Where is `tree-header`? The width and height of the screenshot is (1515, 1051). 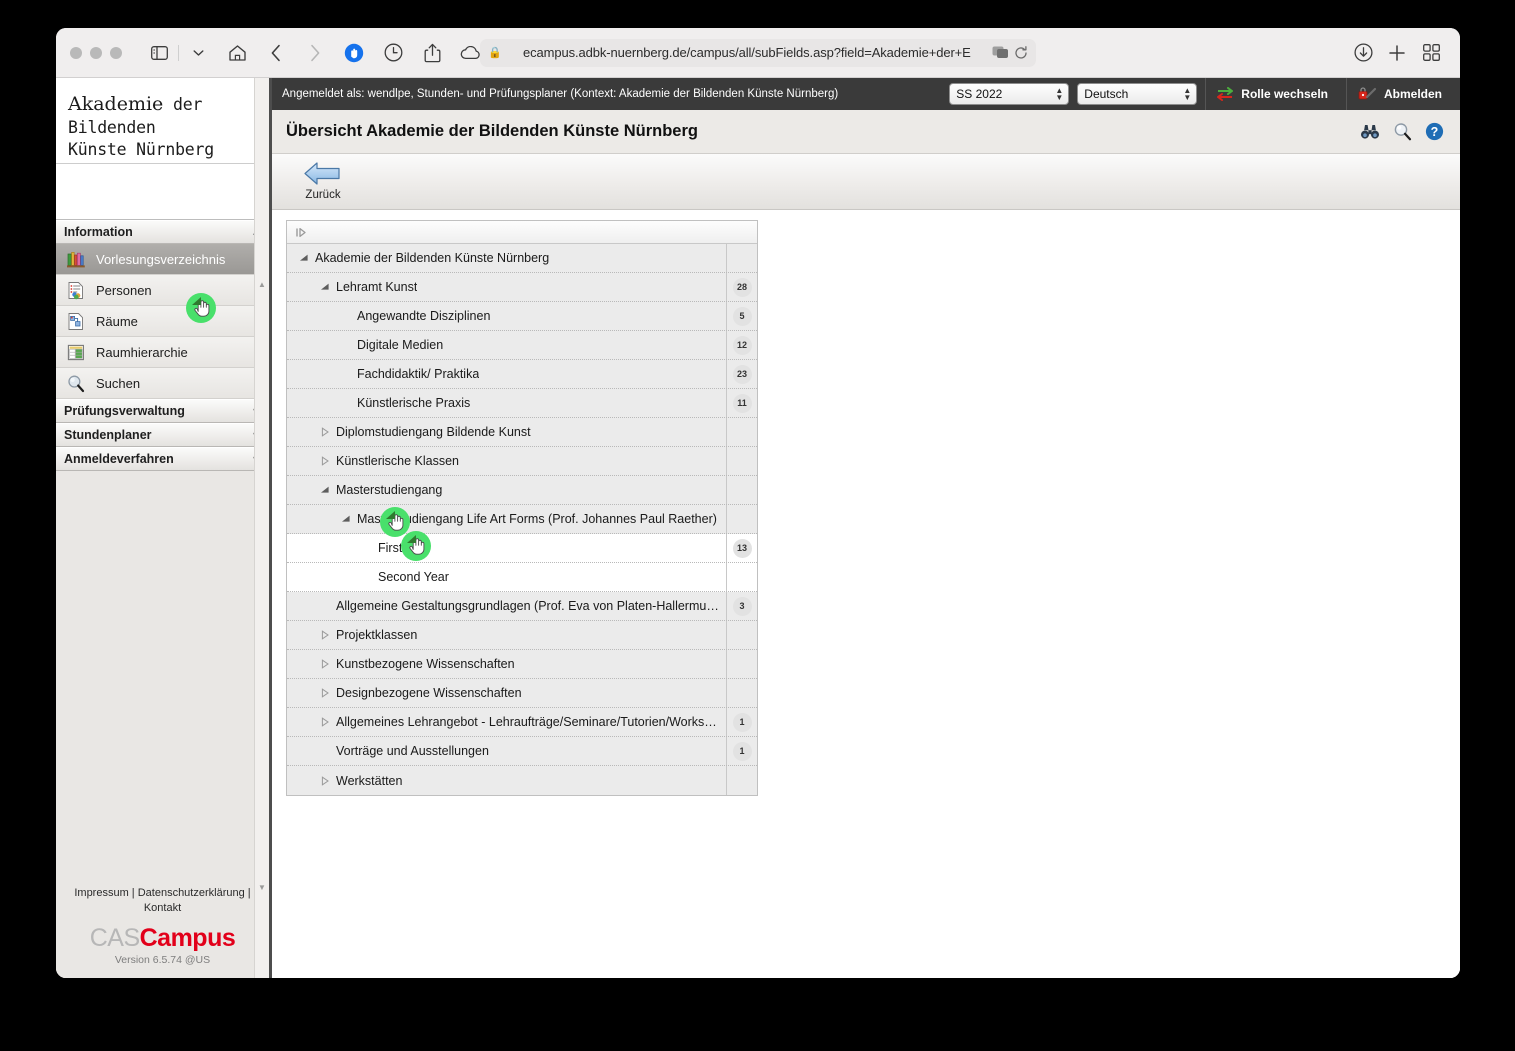
tree-header is located at coordinates (522, 232).